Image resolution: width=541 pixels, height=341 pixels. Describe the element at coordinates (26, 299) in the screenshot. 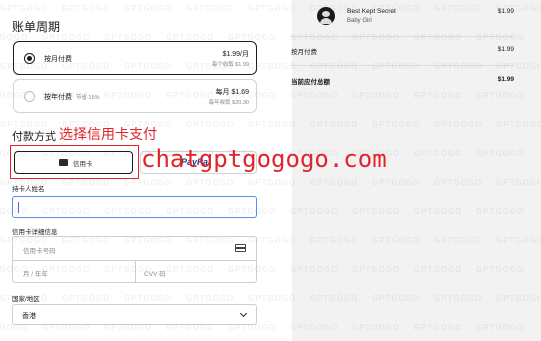

I see `country-label: 国家/地区` at that location.